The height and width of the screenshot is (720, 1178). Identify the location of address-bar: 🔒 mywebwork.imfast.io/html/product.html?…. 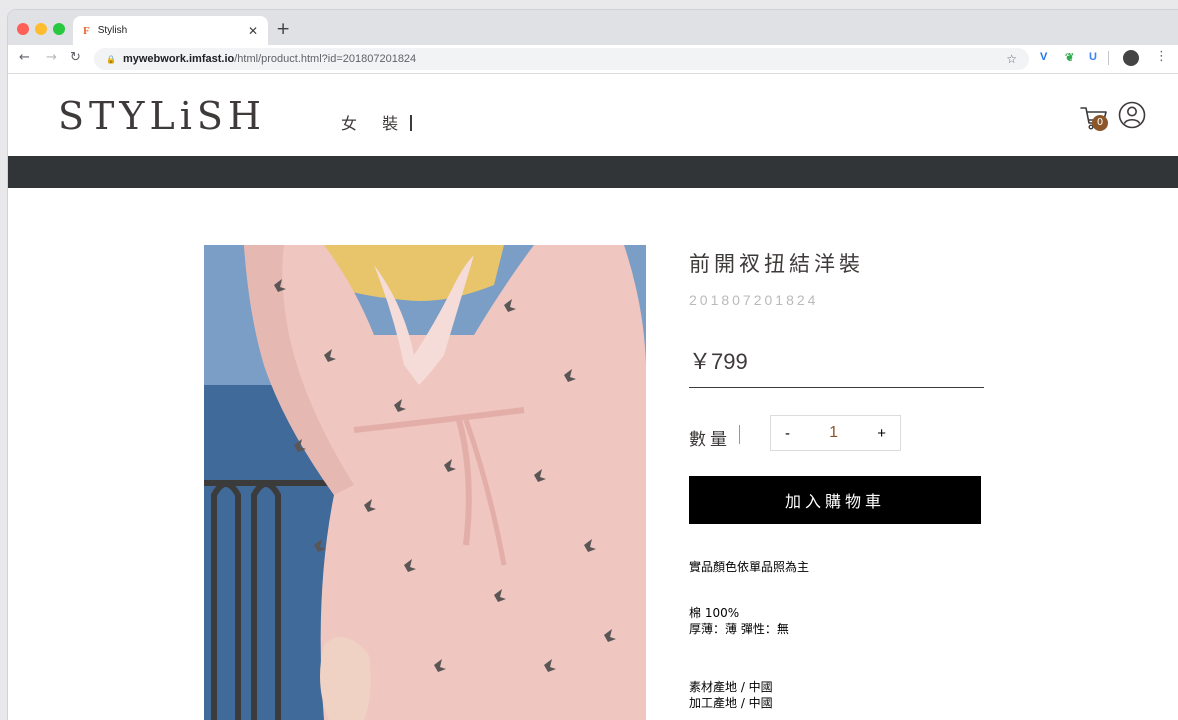
(561, 59).